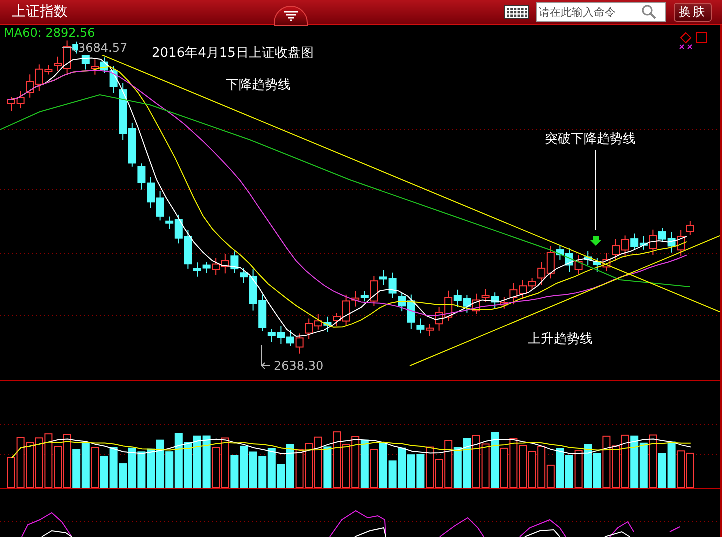 Image resolution: width=722 pixels, height=537 pixels. Describe the element at coordinates (560, 339) in the screenshot. I see `chart-annotation: 上升趋势线` at that location.